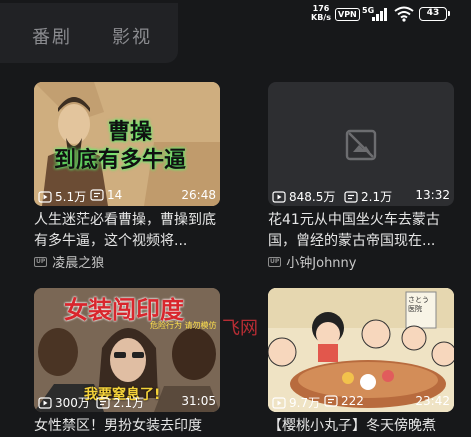 The image size is (471, 437). Describe the element at coordinates (432, 401) in the screenshot. I see `video-duration: 23:42` at that location.